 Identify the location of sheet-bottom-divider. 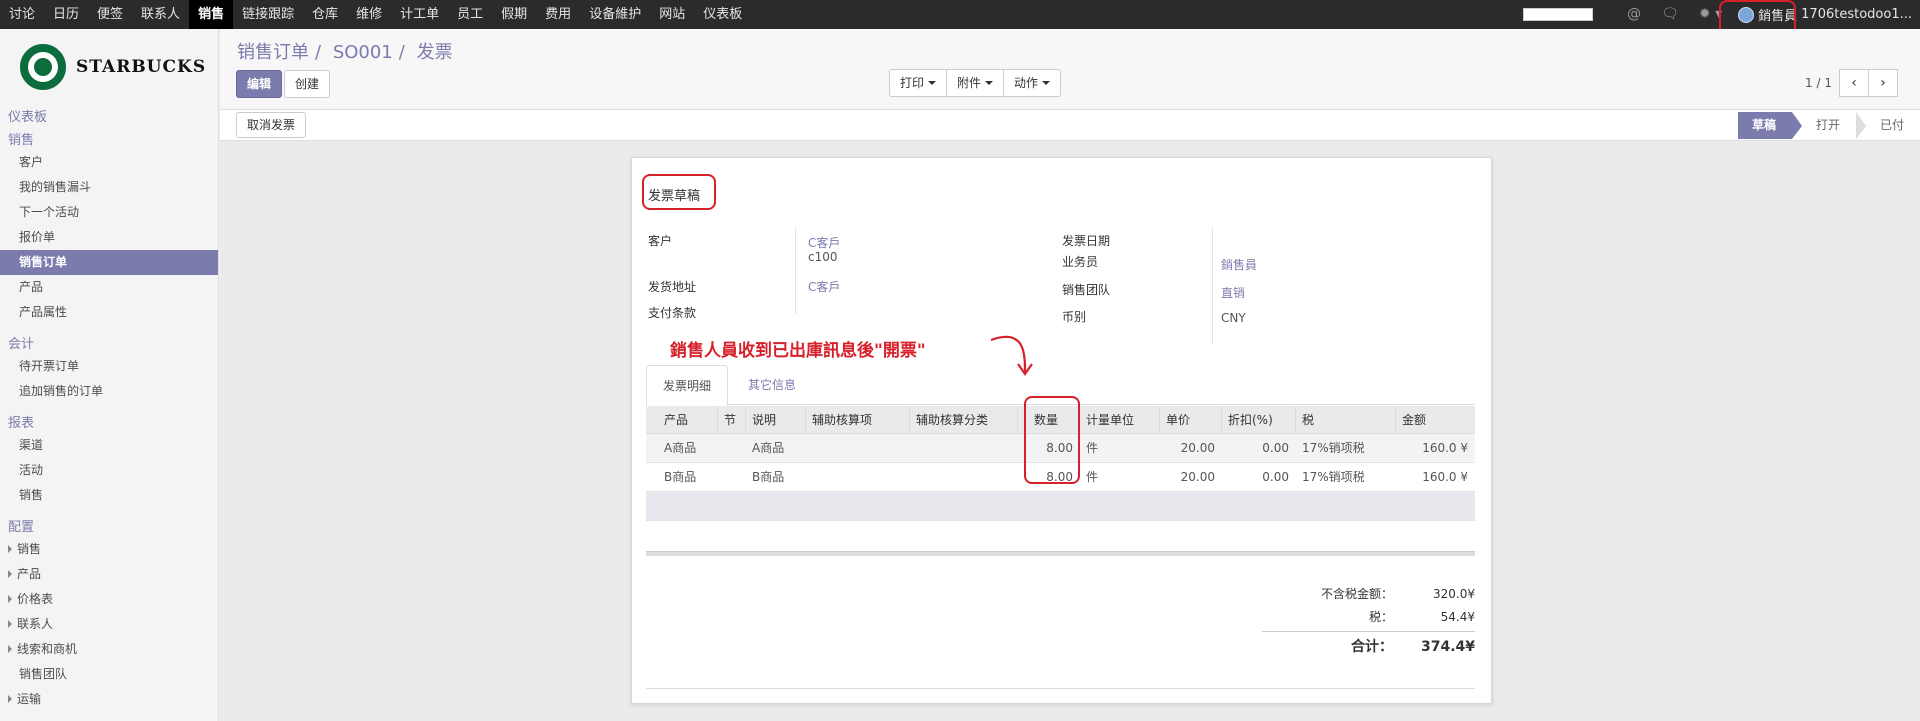
(1060, 688).